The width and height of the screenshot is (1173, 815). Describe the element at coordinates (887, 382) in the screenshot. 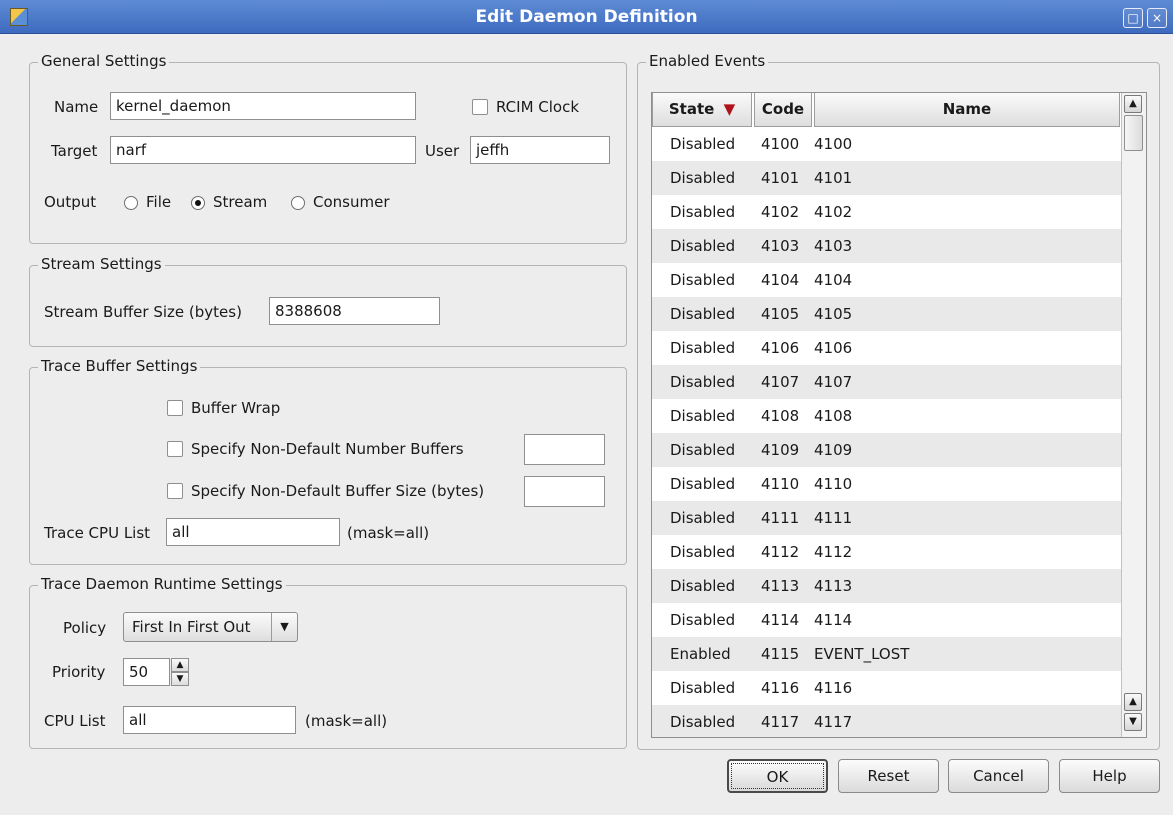

I see `table-row: Disabled 4107 4107` at that location.